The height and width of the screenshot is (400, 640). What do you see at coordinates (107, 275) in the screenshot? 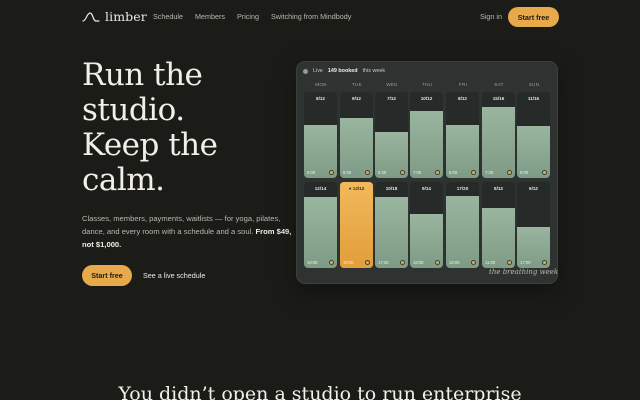
I see `hero-start-free-button: Start free` at bounding box center [107, 275].